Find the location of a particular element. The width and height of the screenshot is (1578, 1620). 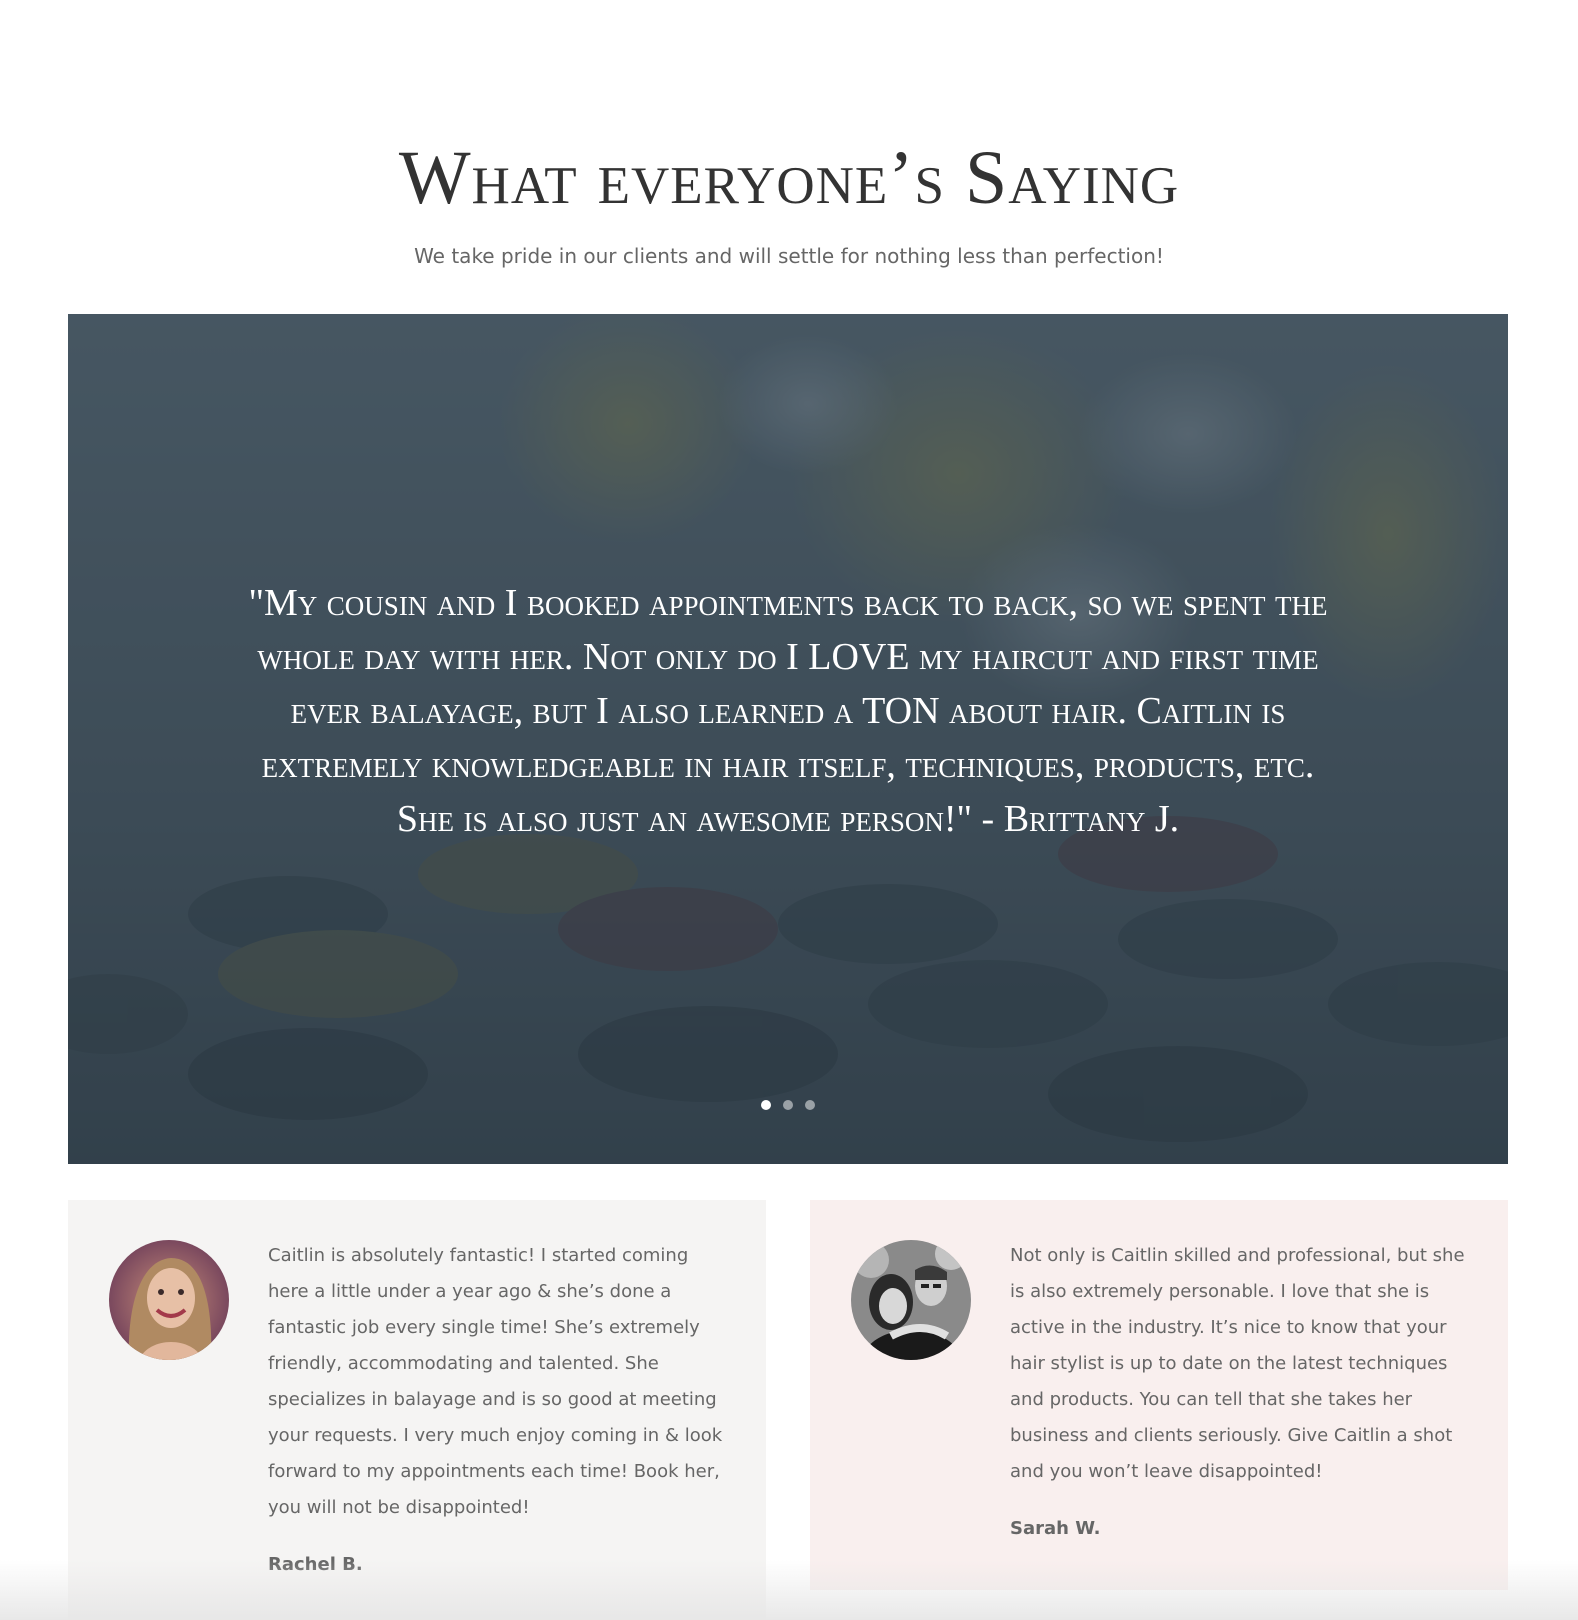

avatar-sarah is located at coordinates (911, 1300).